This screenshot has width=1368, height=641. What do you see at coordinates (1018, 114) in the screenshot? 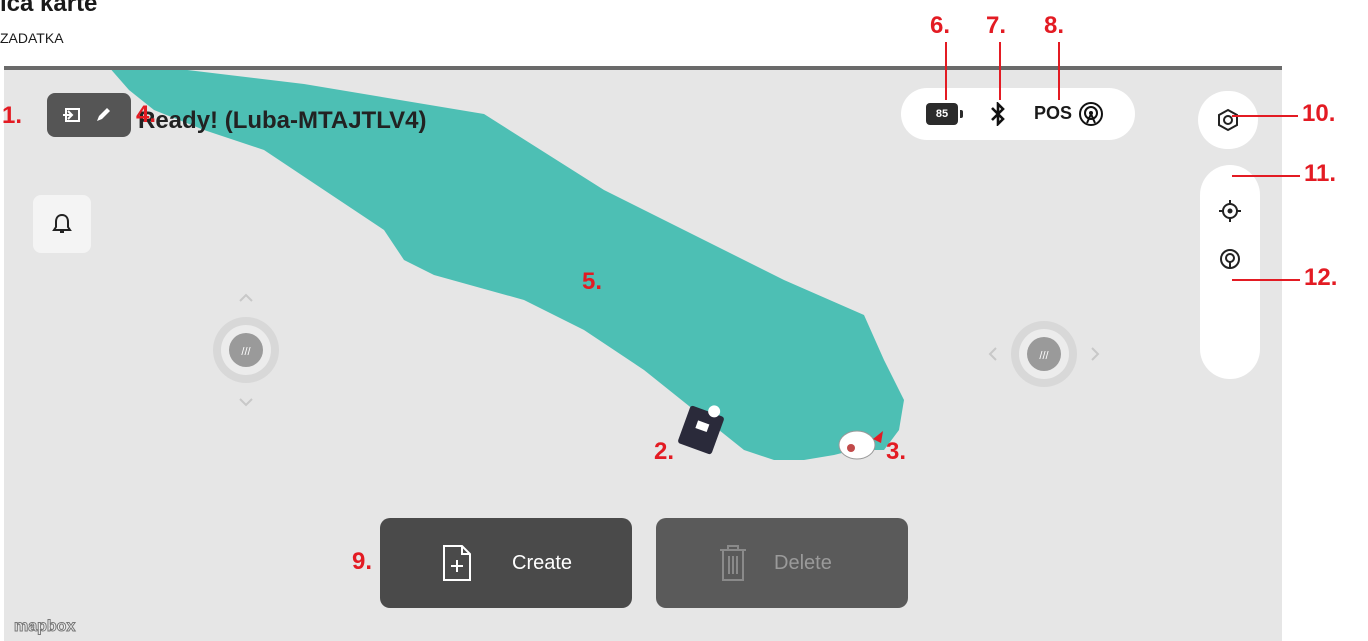
I see `device-status-bar: 85 POS` at bounding box center [1018, 114].